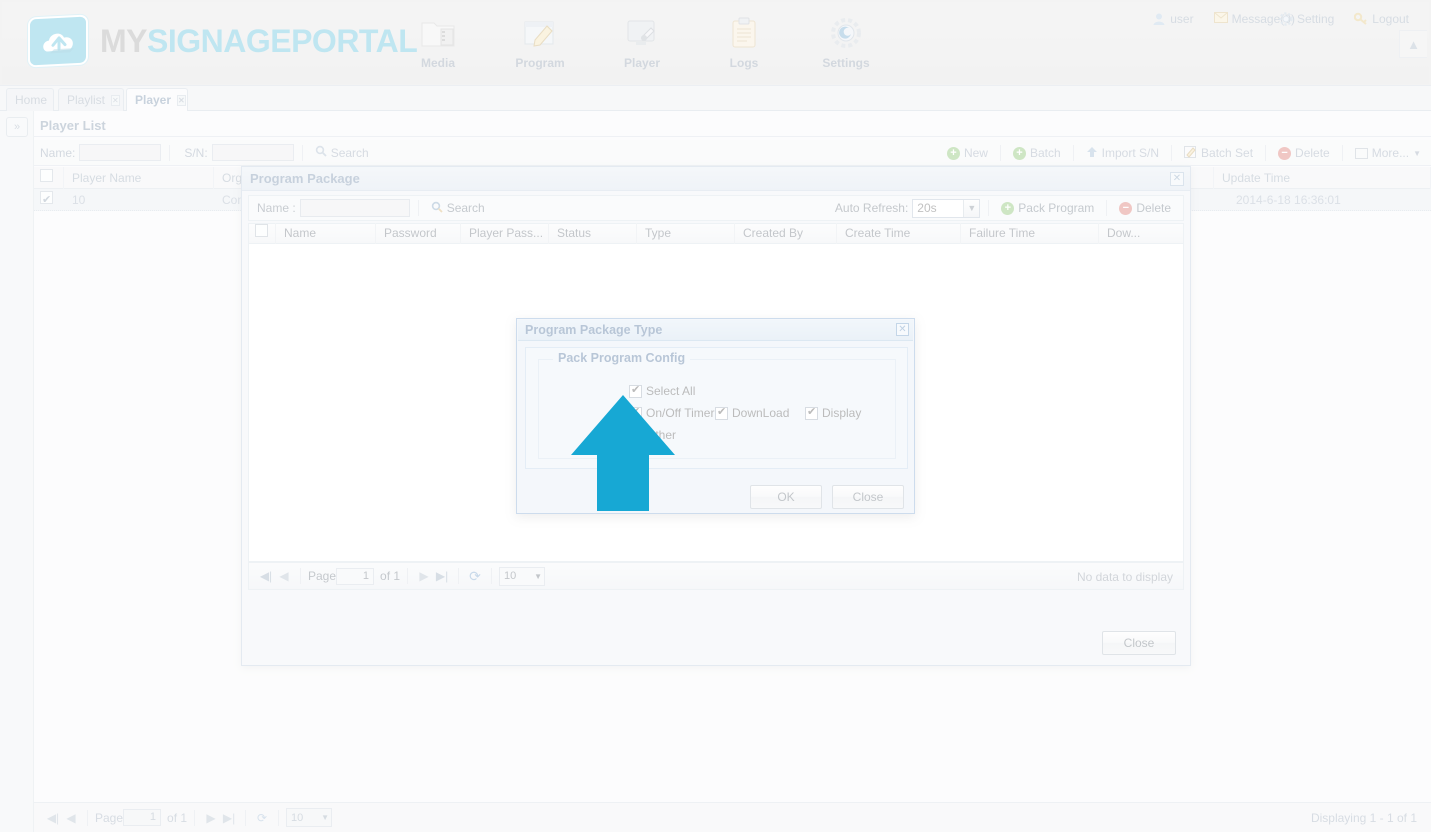  I want to click on pp-name-input, so click(354, 208).